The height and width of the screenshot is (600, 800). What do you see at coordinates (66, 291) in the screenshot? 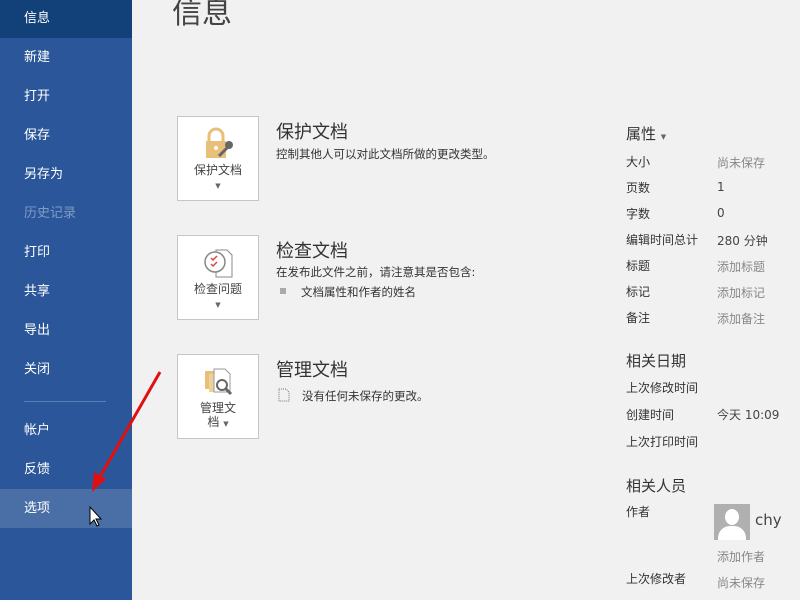
I see `nav-share: 共享` at bounding box center [66, 291].